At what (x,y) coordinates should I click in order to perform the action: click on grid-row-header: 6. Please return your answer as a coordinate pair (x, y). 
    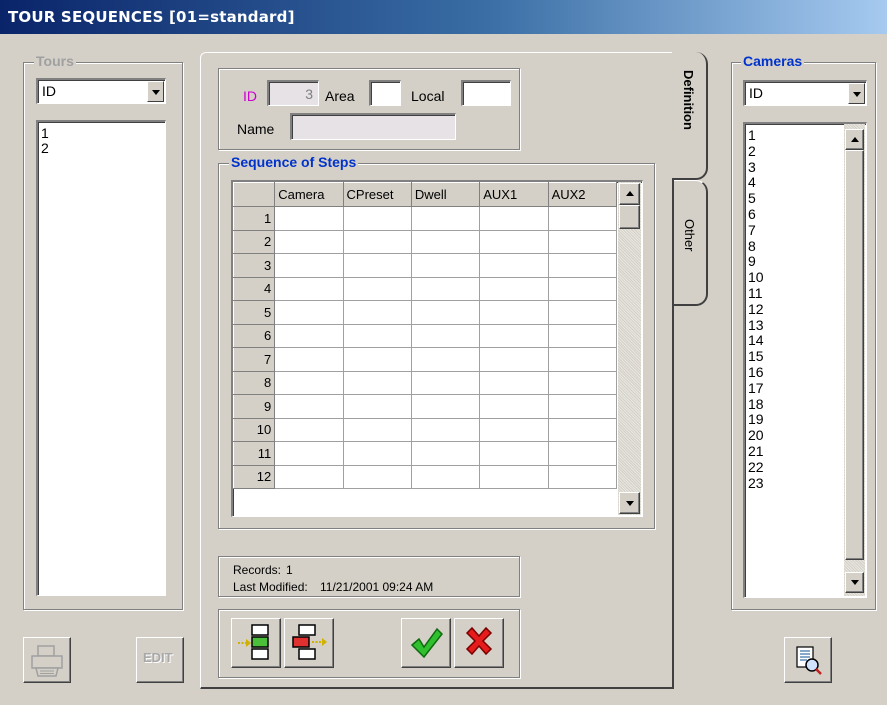
    Looking at the image, I should click on (254, 335).